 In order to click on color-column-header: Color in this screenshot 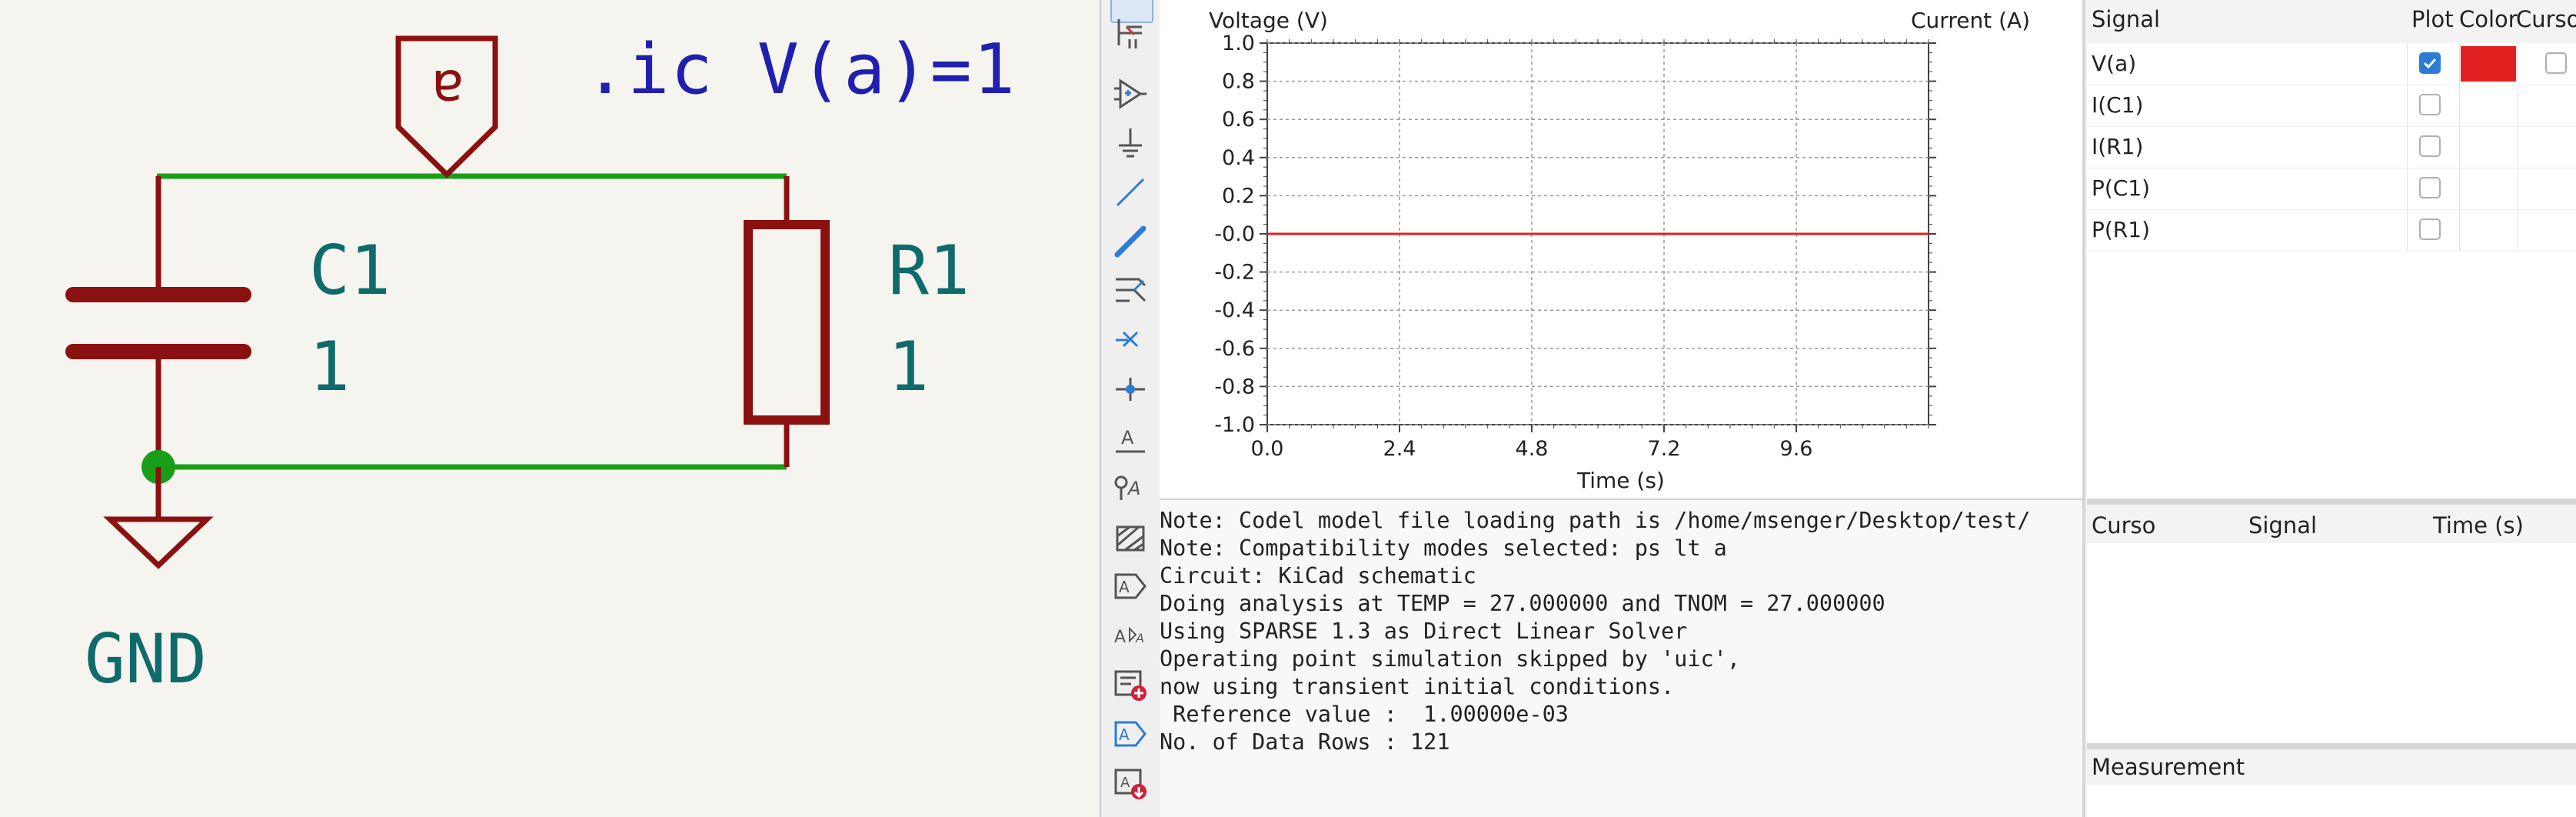, I will do `click(2488, 19)`.